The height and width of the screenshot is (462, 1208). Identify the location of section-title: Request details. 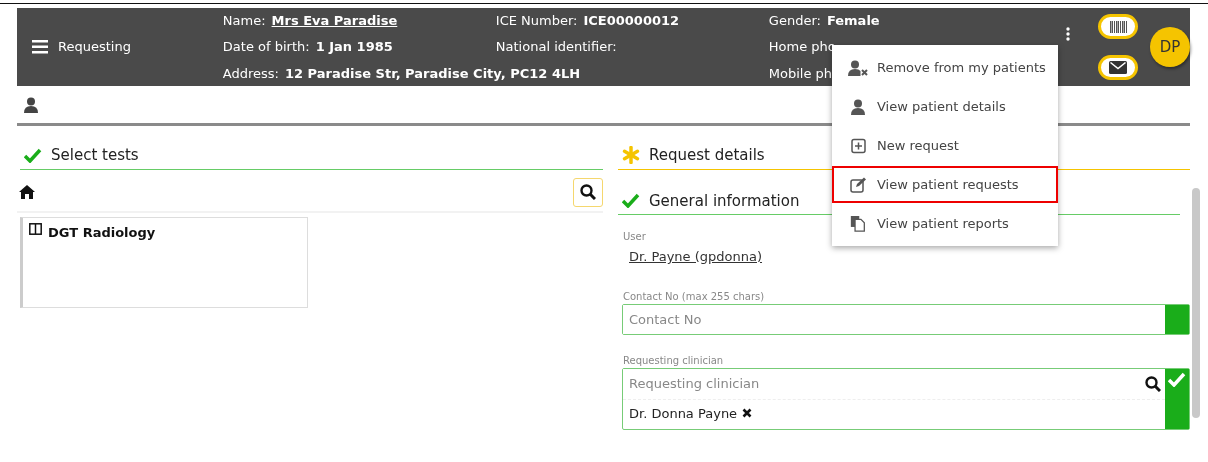
(707, 155).